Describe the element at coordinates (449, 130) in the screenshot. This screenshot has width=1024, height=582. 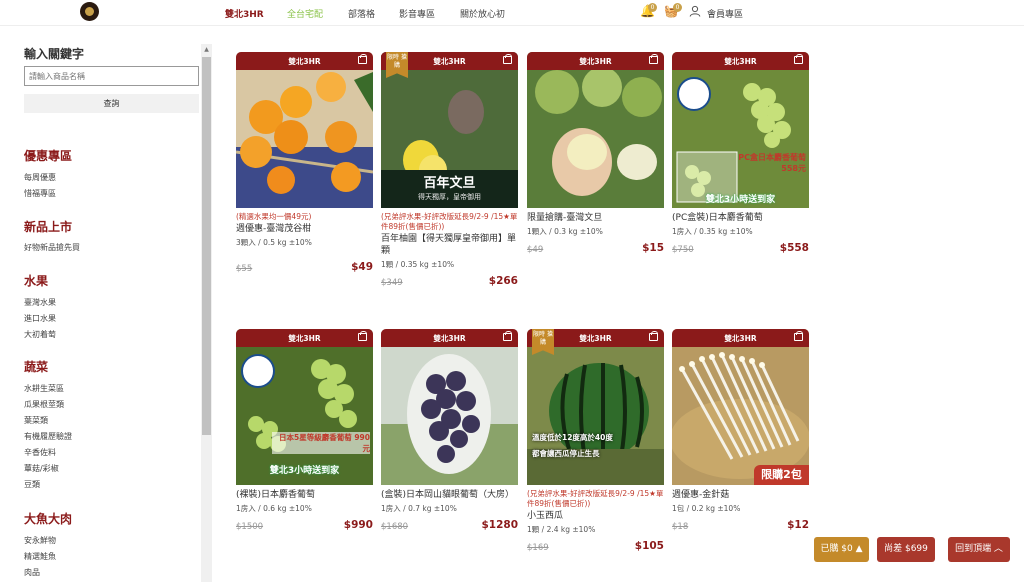
I see `product-image: 百年文旦 得天獨厚，皇帝御用 雙北3HR 限時 搶購` at that location.